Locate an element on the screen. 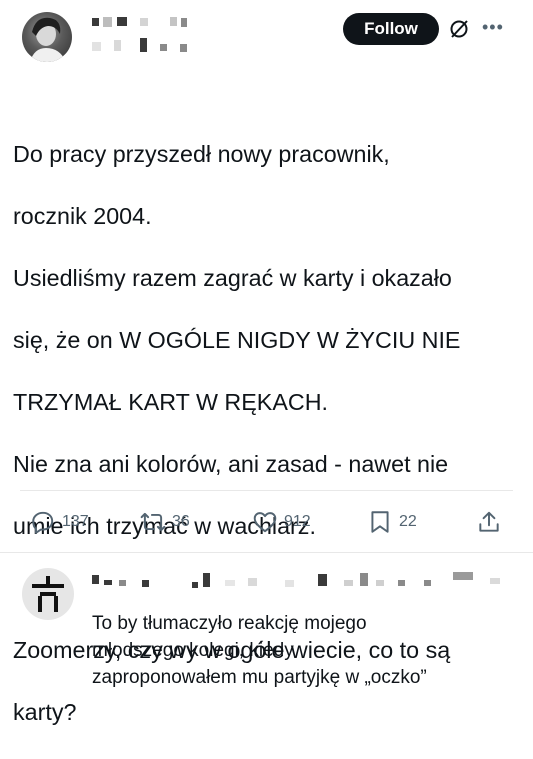  reply-line: młodszego kolegi, kiedy is located at coordinates (193, 650).